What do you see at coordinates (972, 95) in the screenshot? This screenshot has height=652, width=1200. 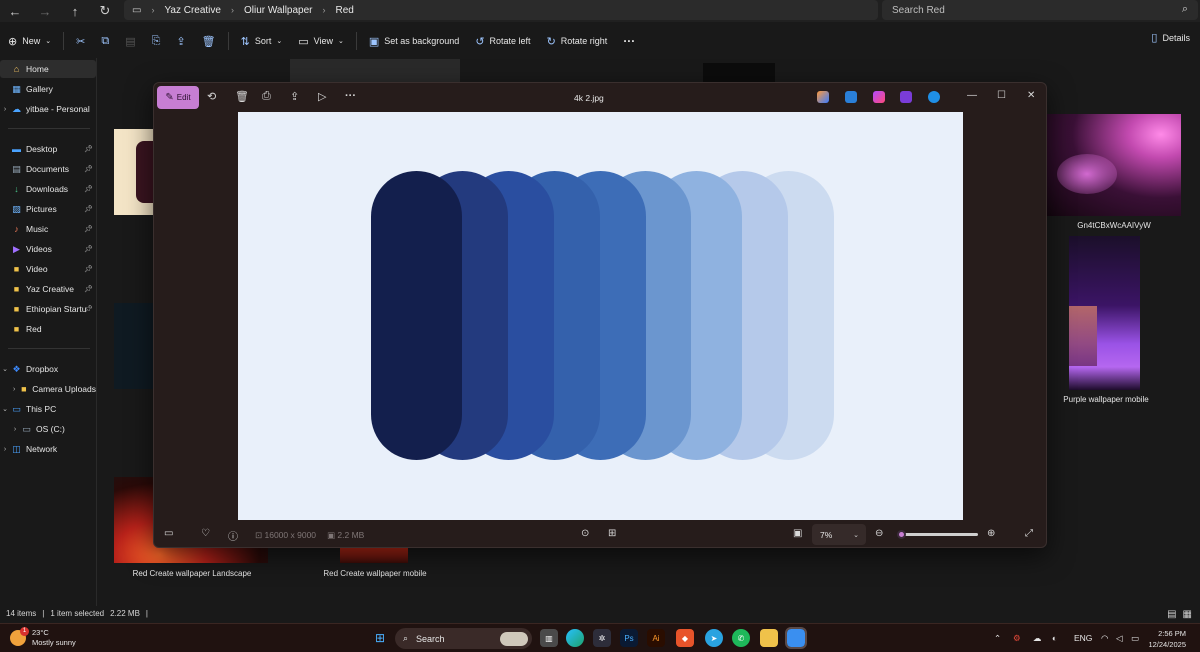 I see `minimize-icon: —` at bounding box center [972, 95].